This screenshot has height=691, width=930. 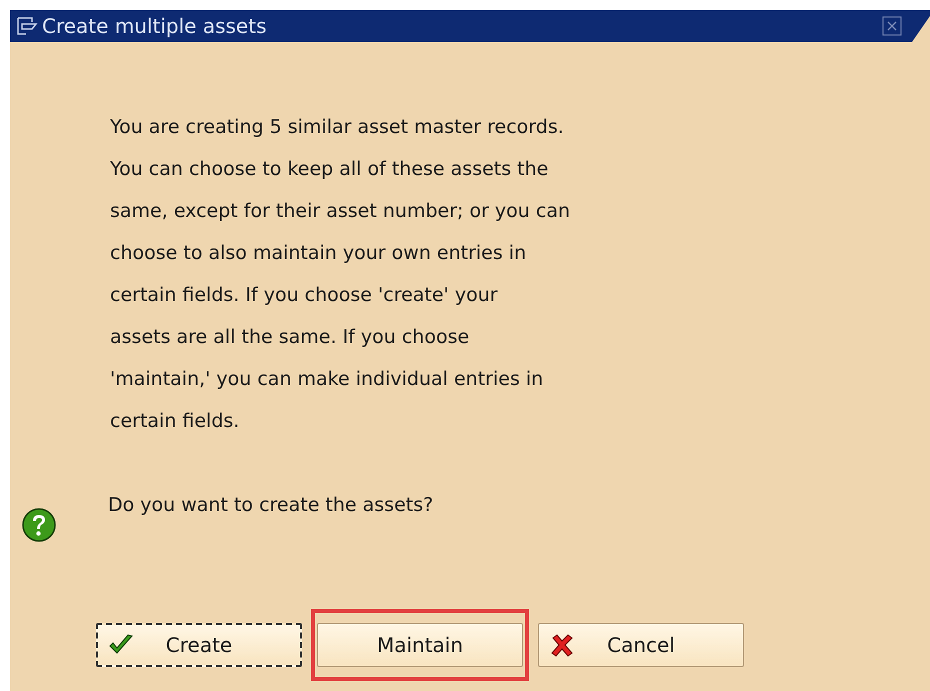 I want to click on question-text: Do you want to create the assets?, so click(x=271, y=505).